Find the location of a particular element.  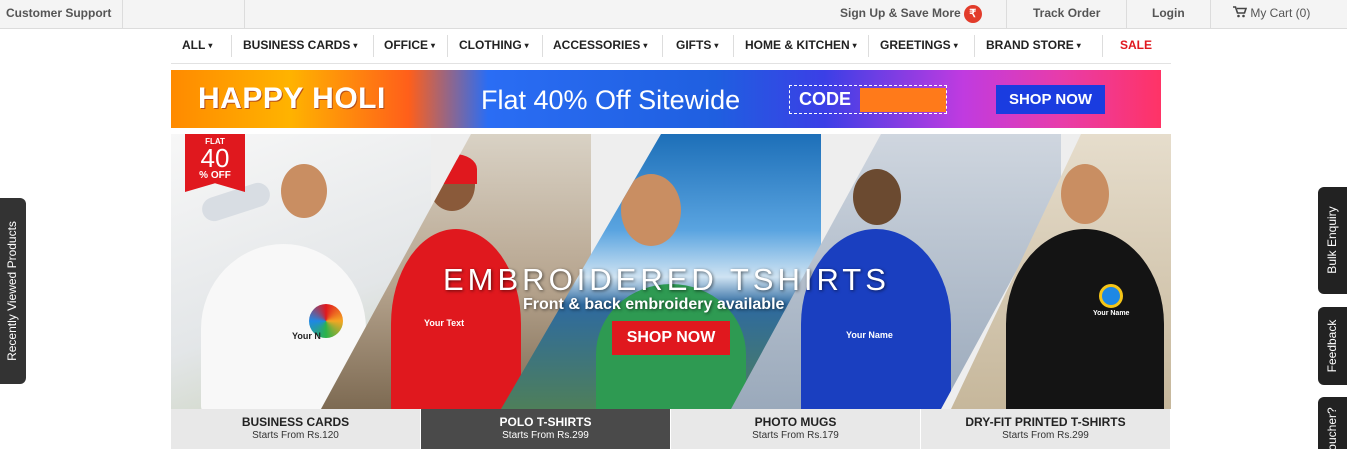

tab-business-cards: BUSINESS CARDS Starts From Rs.120 is located at coordinates (296, 429).